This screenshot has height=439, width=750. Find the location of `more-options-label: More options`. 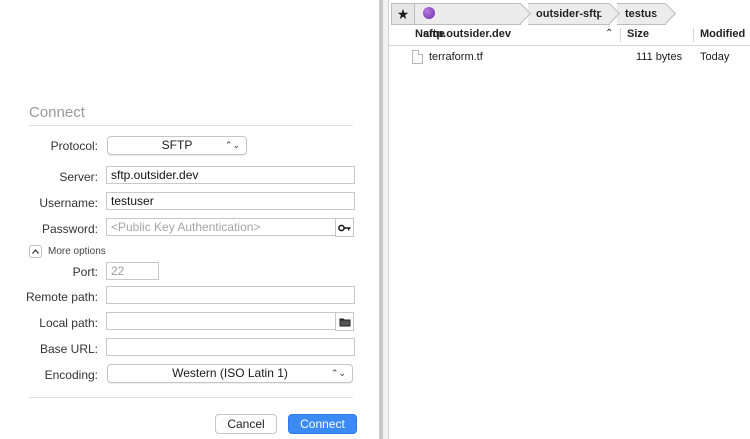

more-options-label: More options is located at coordinates (77, 251).